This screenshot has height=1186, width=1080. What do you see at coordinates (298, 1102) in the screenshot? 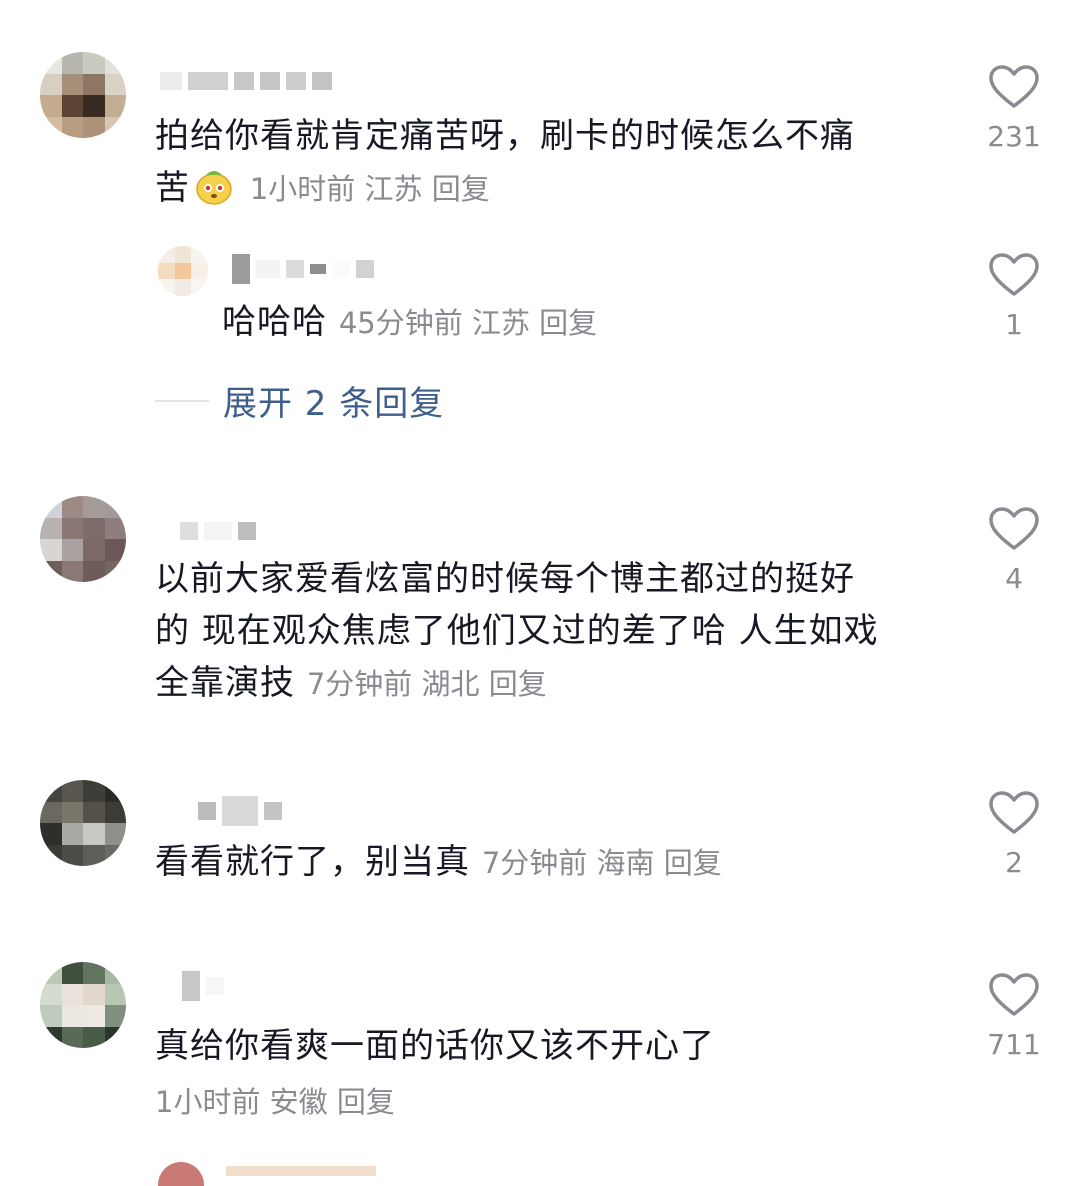
I see `comment-location: 安徽` at bounding box center [298, 1102].